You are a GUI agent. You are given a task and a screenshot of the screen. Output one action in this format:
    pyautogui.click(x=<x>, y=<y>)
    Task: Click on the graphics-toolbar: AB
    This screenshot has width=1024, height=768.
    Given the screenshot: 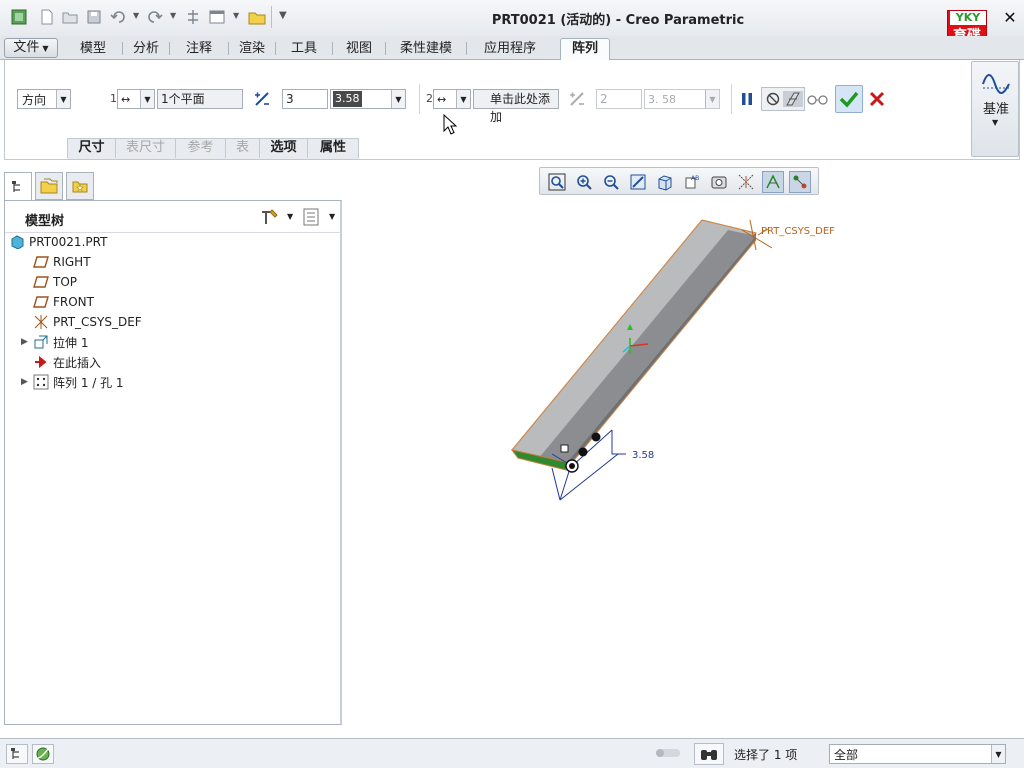 What is the action you would take?
    pyautogui.click(x=679, y=181)
    